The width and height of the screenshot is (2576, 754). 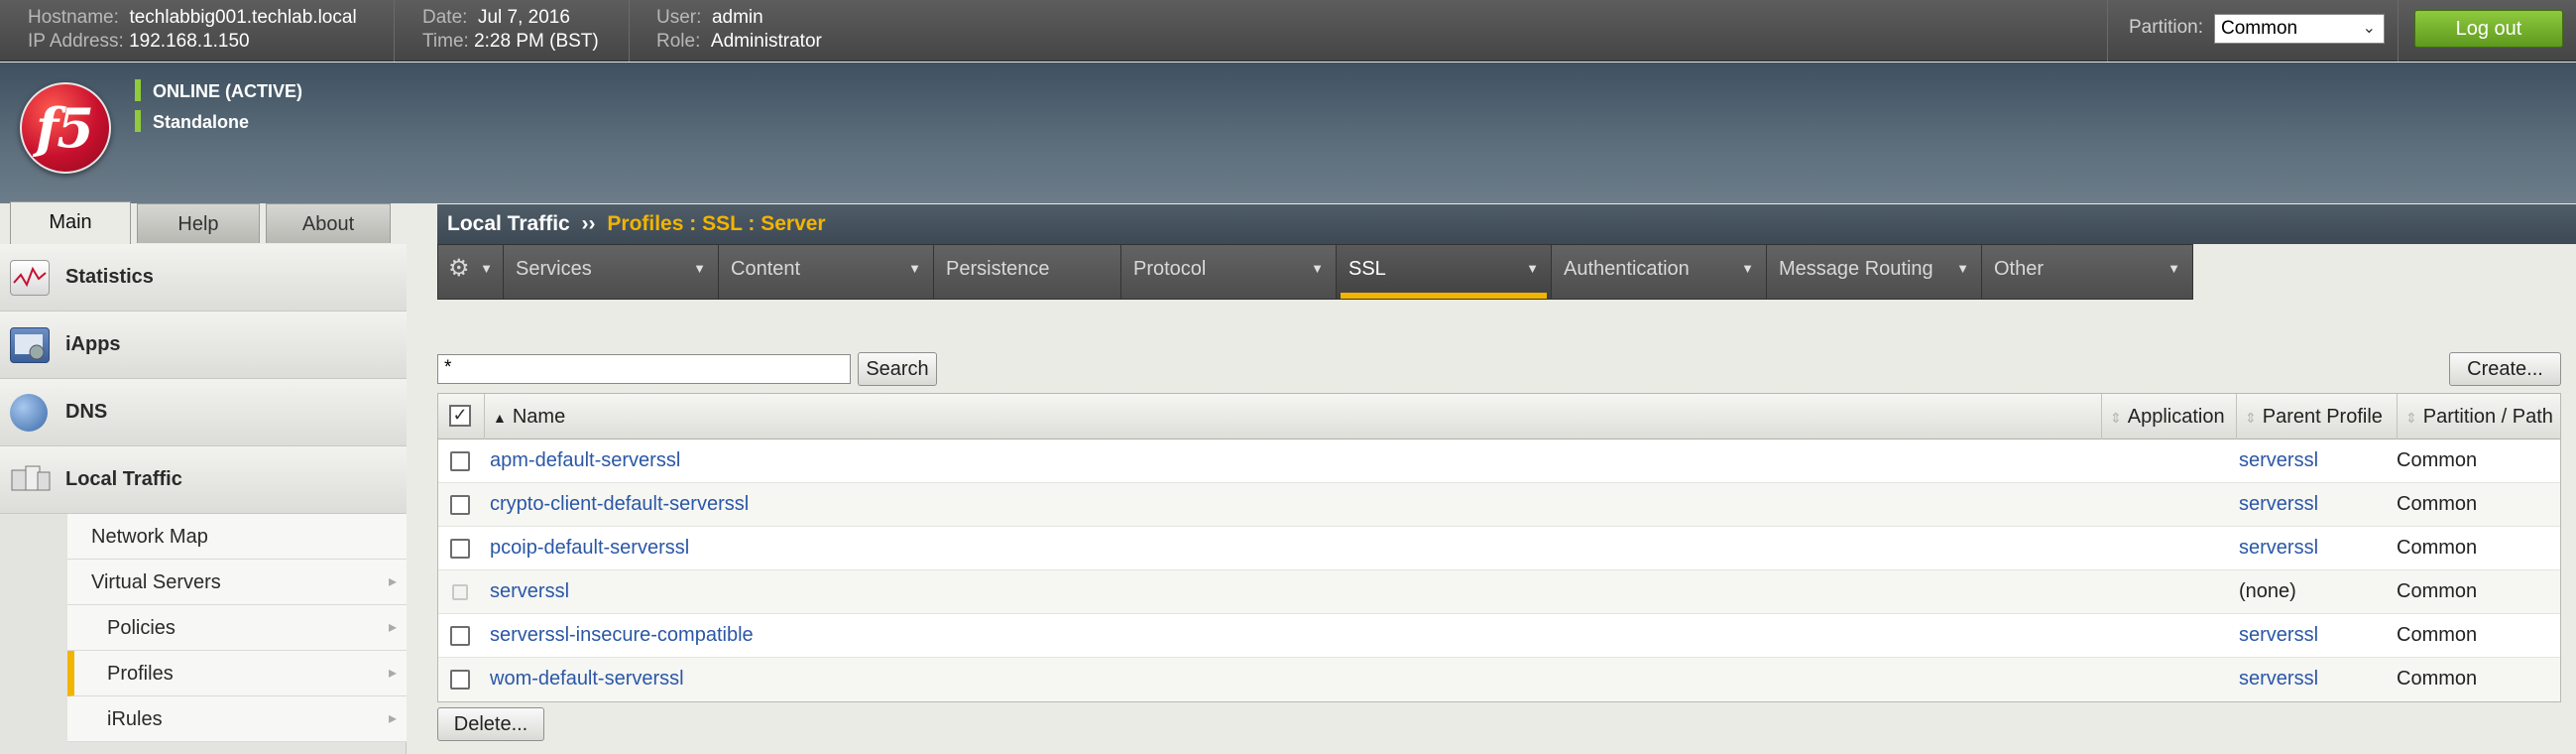 I want to click on menu-ssl: SSL ▼, so click(x=1444, y=272).